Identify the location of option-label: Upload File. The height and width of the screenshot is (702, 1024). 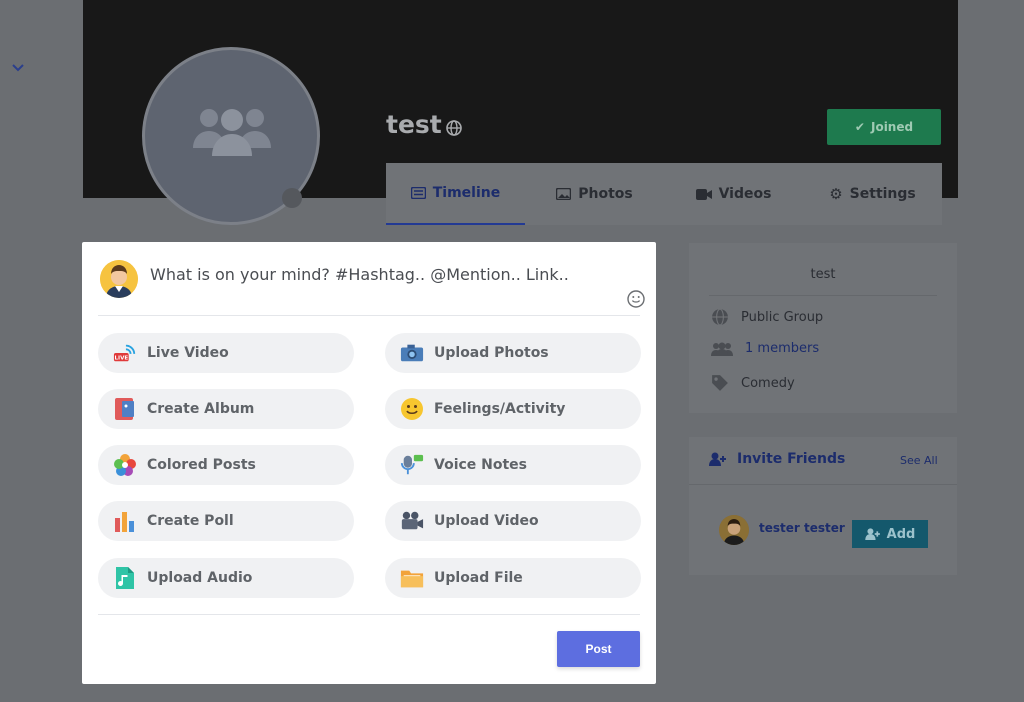
(478, 578).